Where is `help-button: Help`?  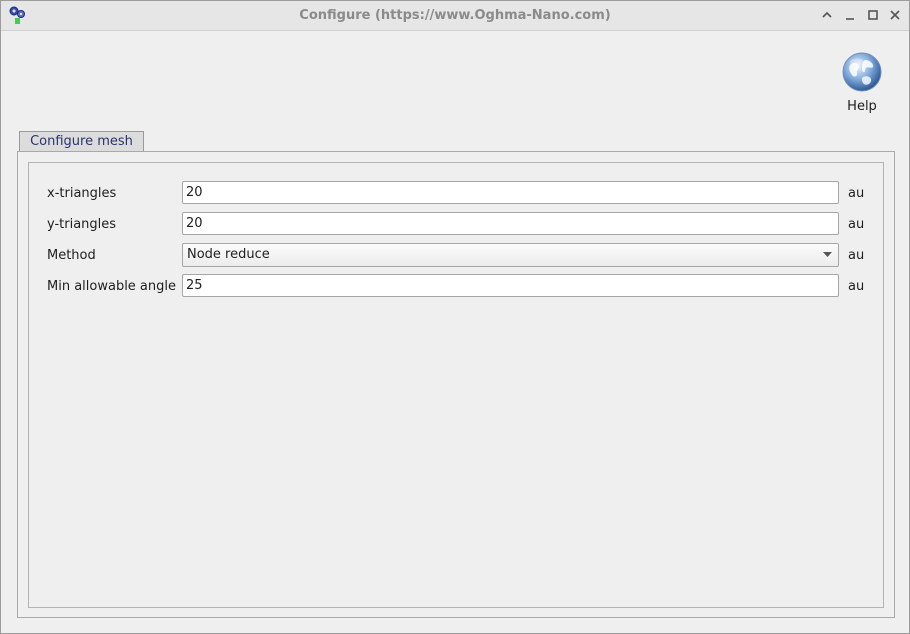 help-button: Help is located at coordinates (862, 86).